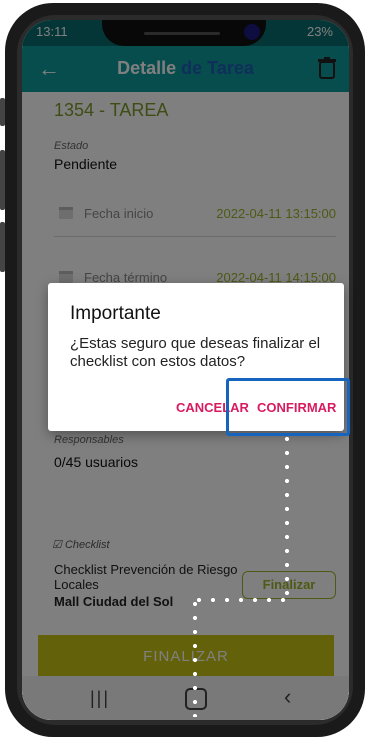 This screenshot has height=741, width=372. Describe the element at coordinates (288, 407) in the screenshot. I see `confirm-highlight-box` at that location.